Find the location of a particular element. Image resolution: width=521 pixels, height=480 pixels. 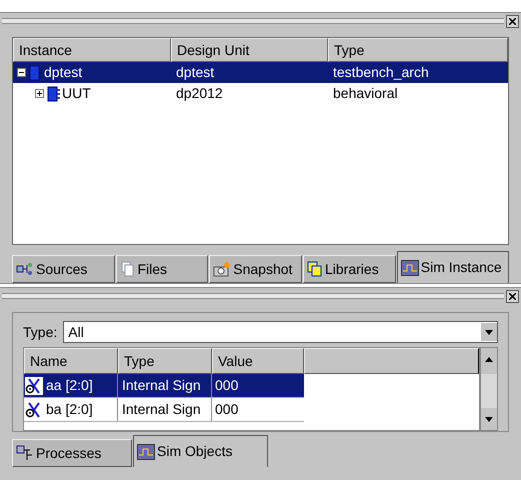

tree-row: dptest dptest testbench_arch is located at coordinates (260, 72).